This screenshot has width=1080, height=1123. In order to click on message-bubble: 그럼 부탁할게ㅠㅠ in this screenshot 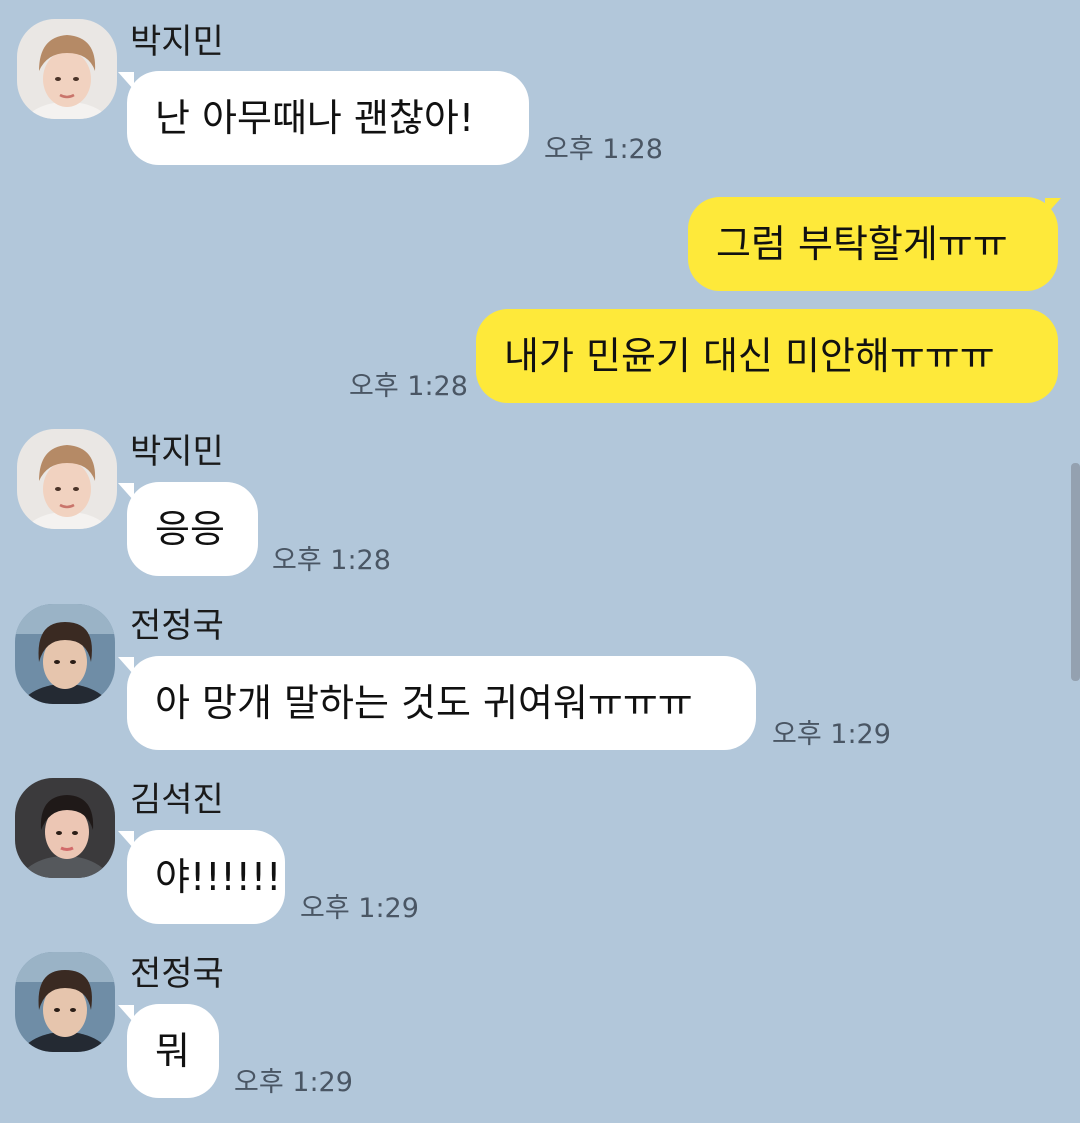, I will do `click(873, 244)`.